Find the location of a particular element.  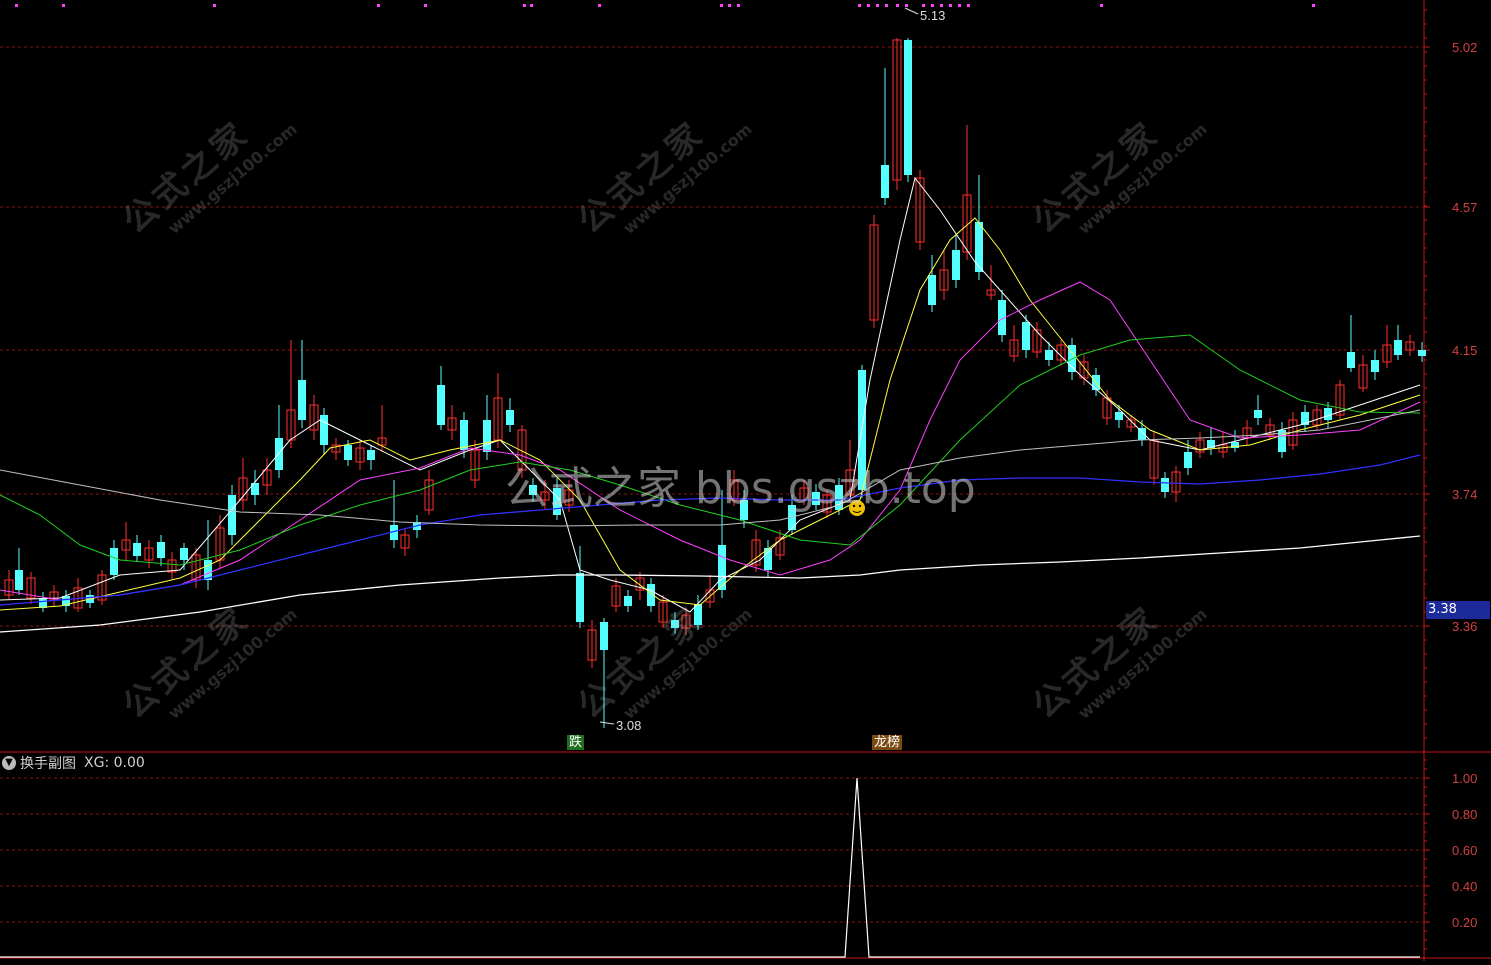

y-tick-label: 4.57 is located at coordinates (1464, 207).